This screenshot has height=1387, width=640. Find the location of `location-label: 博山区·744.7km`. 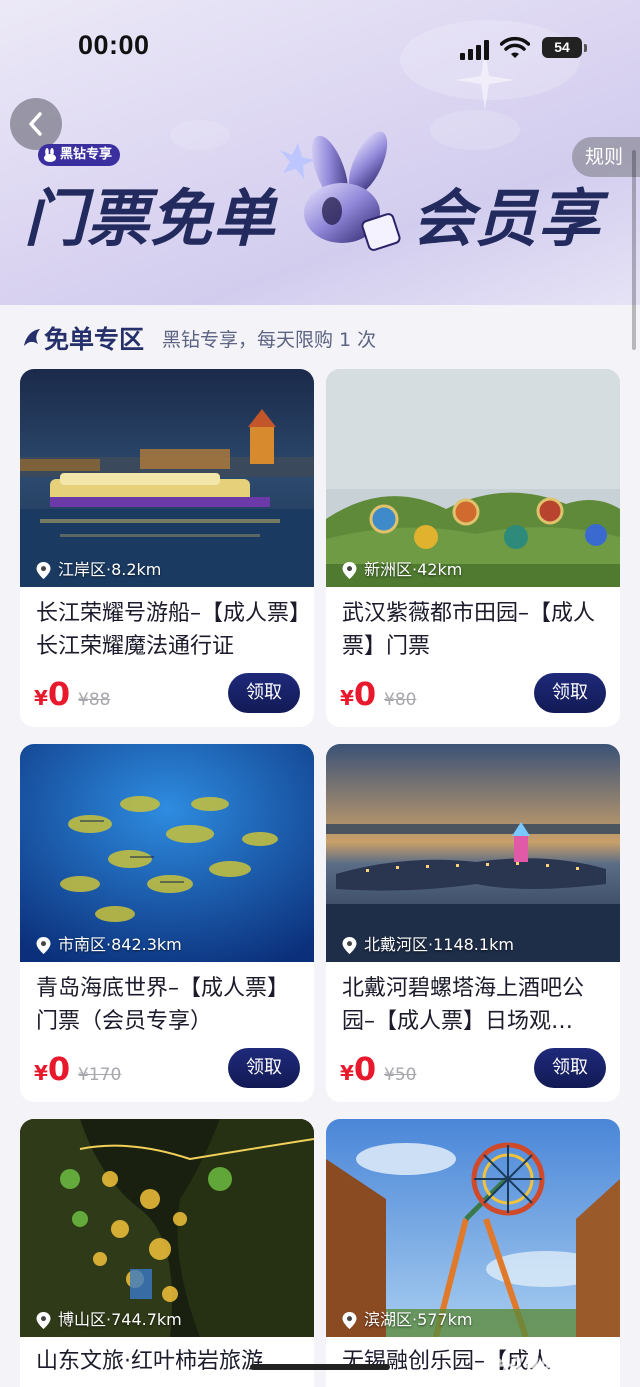

location-label: 博山区·744.7km is located at coordinates (109, 1320).